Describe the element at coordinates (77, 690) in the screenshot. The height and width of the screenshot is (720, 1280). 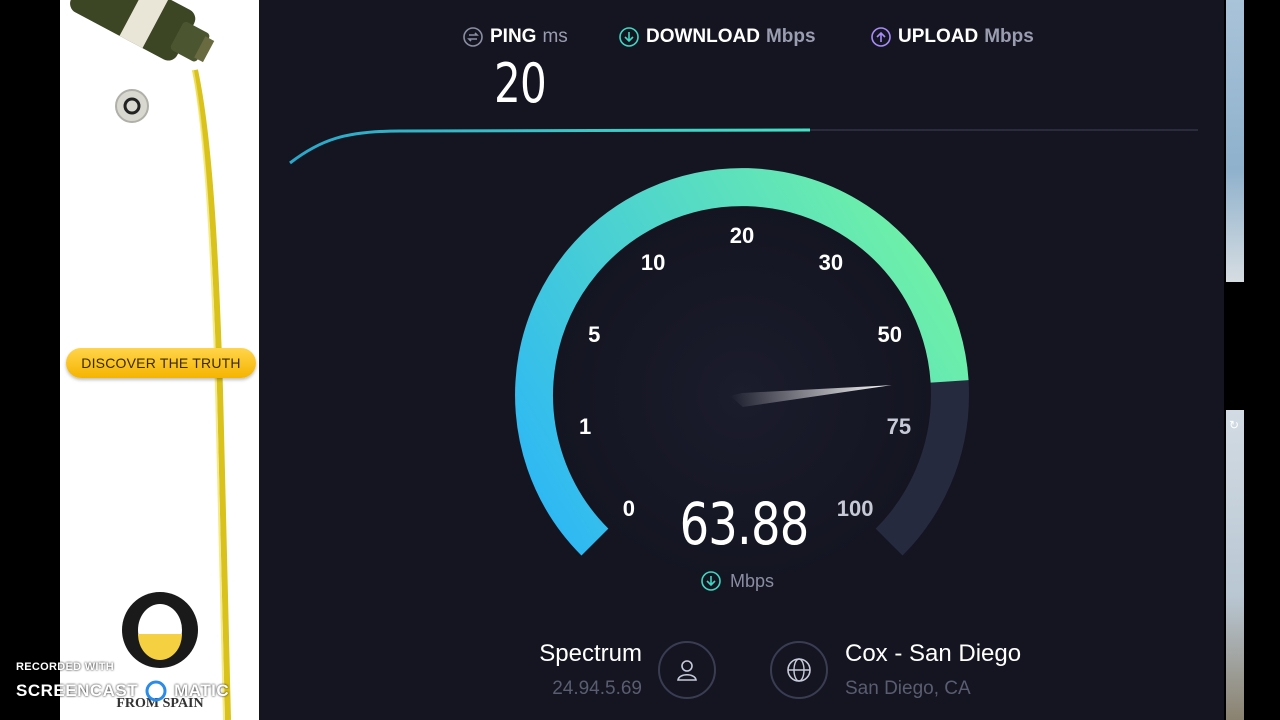
I see `watermark-brand-part1: SCREENCAST` at that location.